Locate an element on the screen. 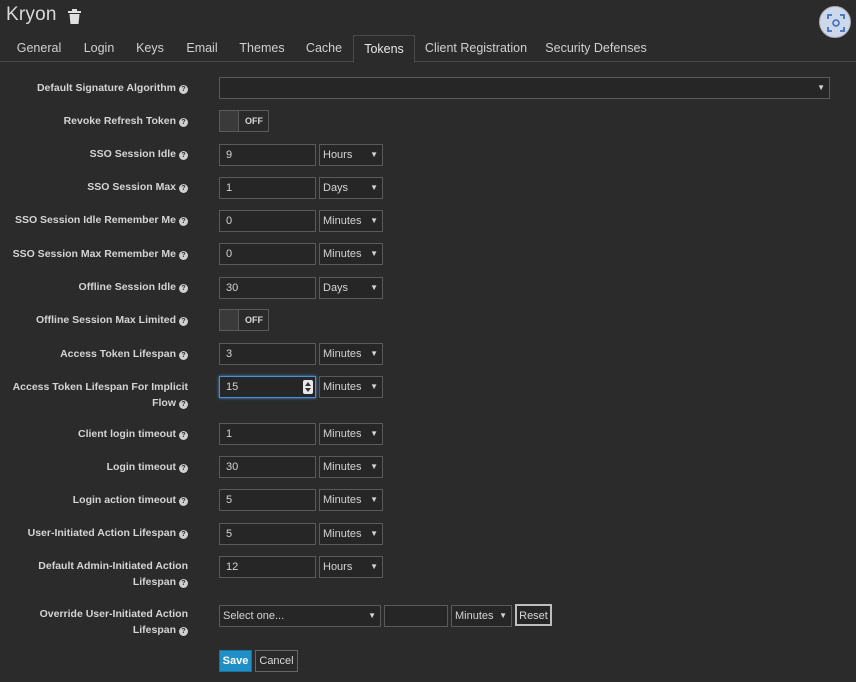  override-action-select: Select one... ▼ is located at coordinates (300, 616).